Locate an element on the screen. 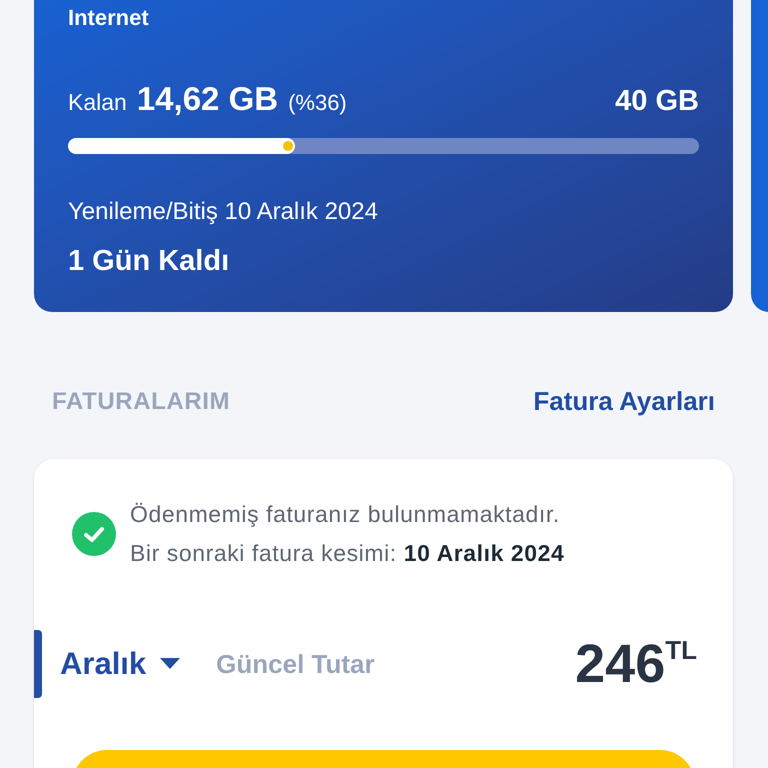 The image size is (768, 768). month-dropdown: Aralık is located at coordinates (120, 664).